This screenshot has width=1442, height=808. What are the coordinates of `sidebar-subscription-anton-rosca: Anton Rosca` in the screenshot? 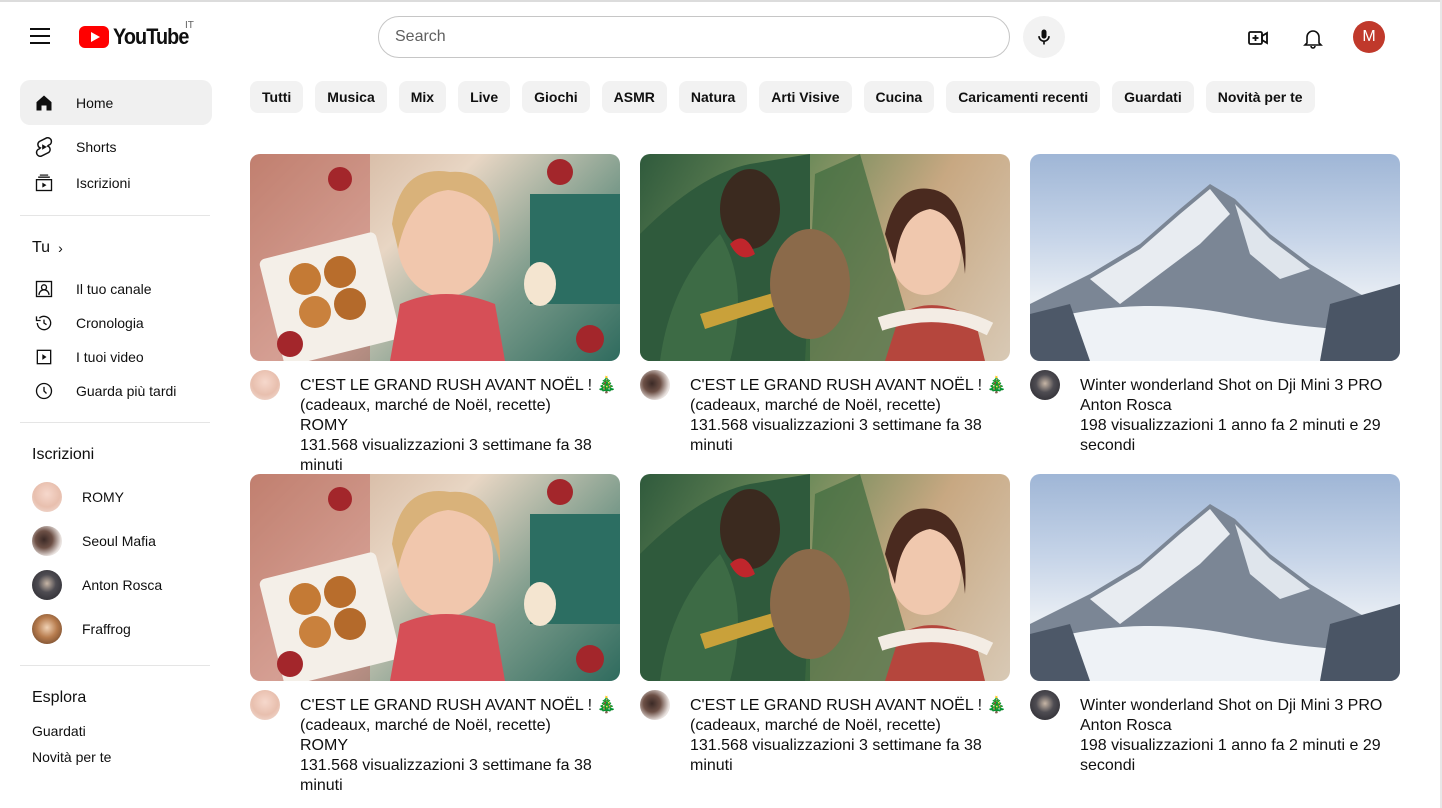 It's located at (116, 585).